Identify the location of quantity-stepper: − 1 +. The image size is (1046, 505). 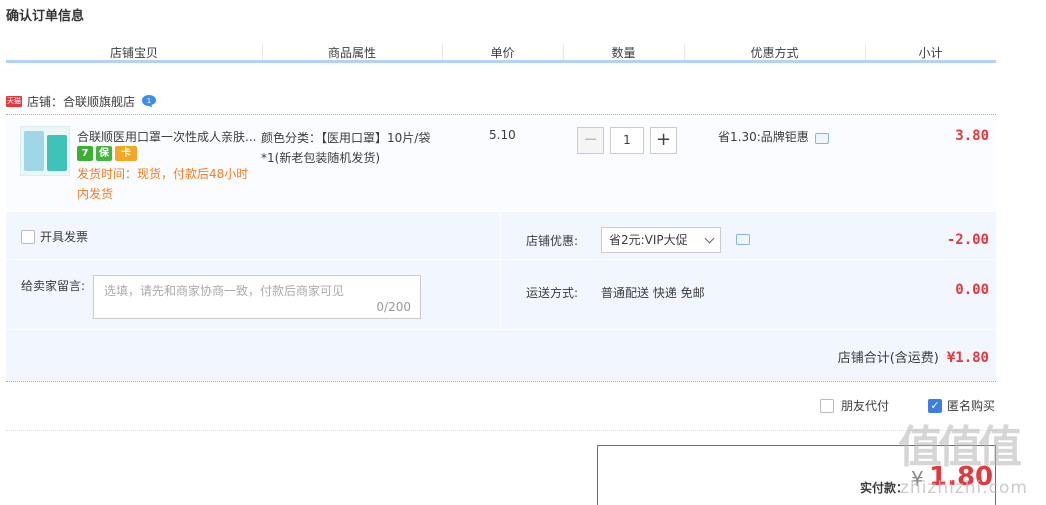
(627, 140).